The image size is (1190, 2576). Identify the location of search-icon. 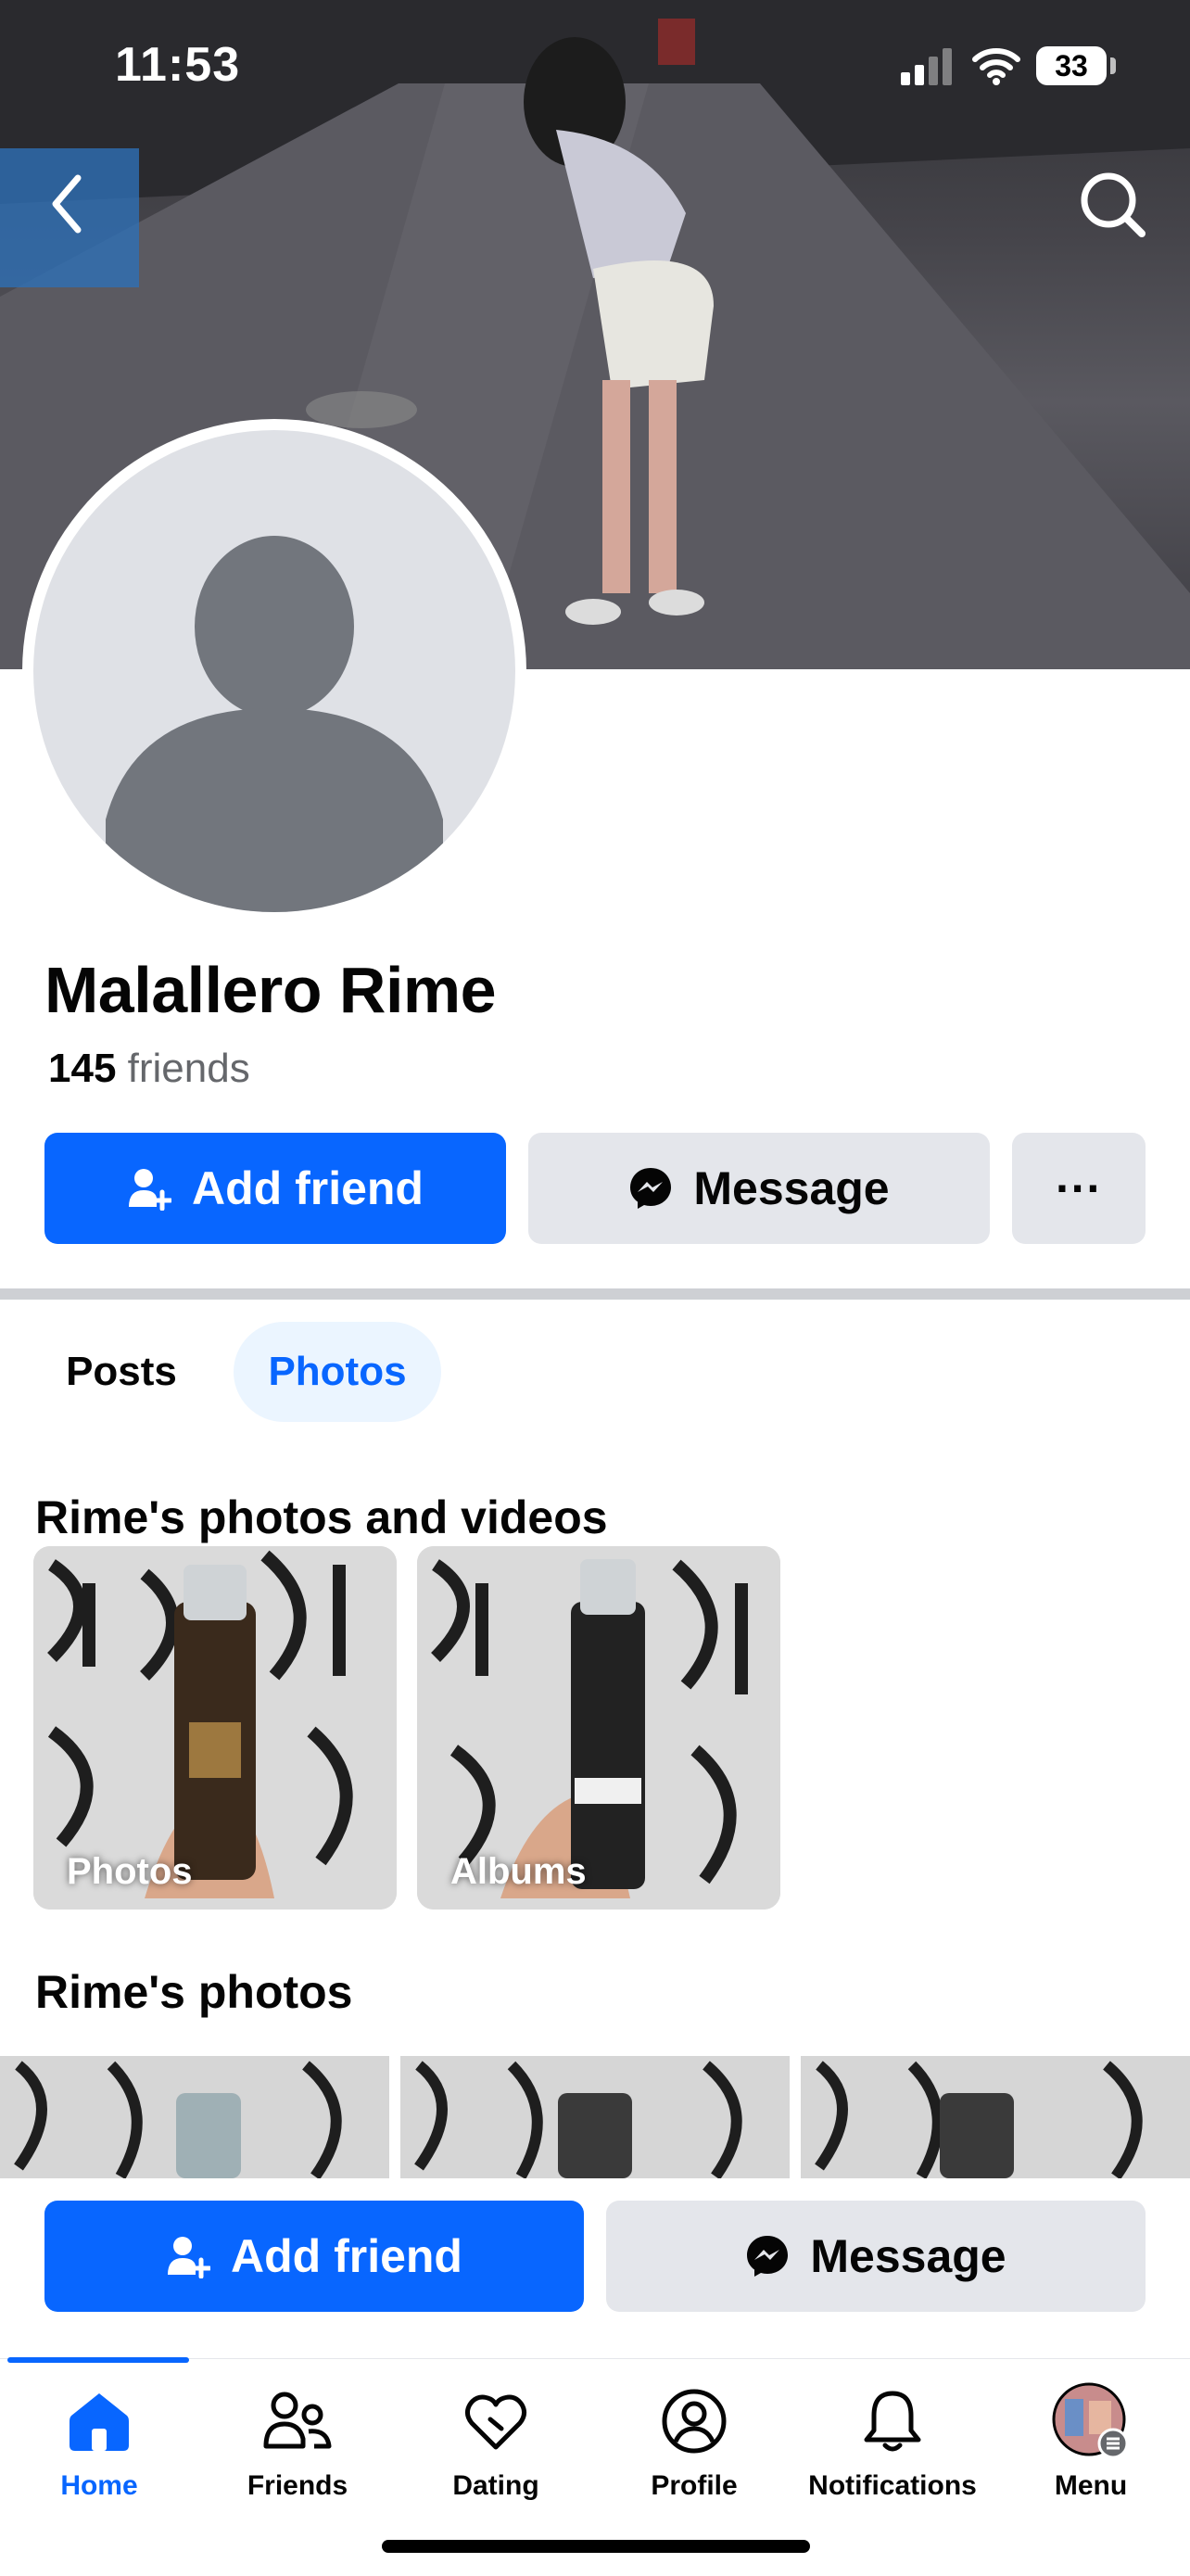
(1112, 204).